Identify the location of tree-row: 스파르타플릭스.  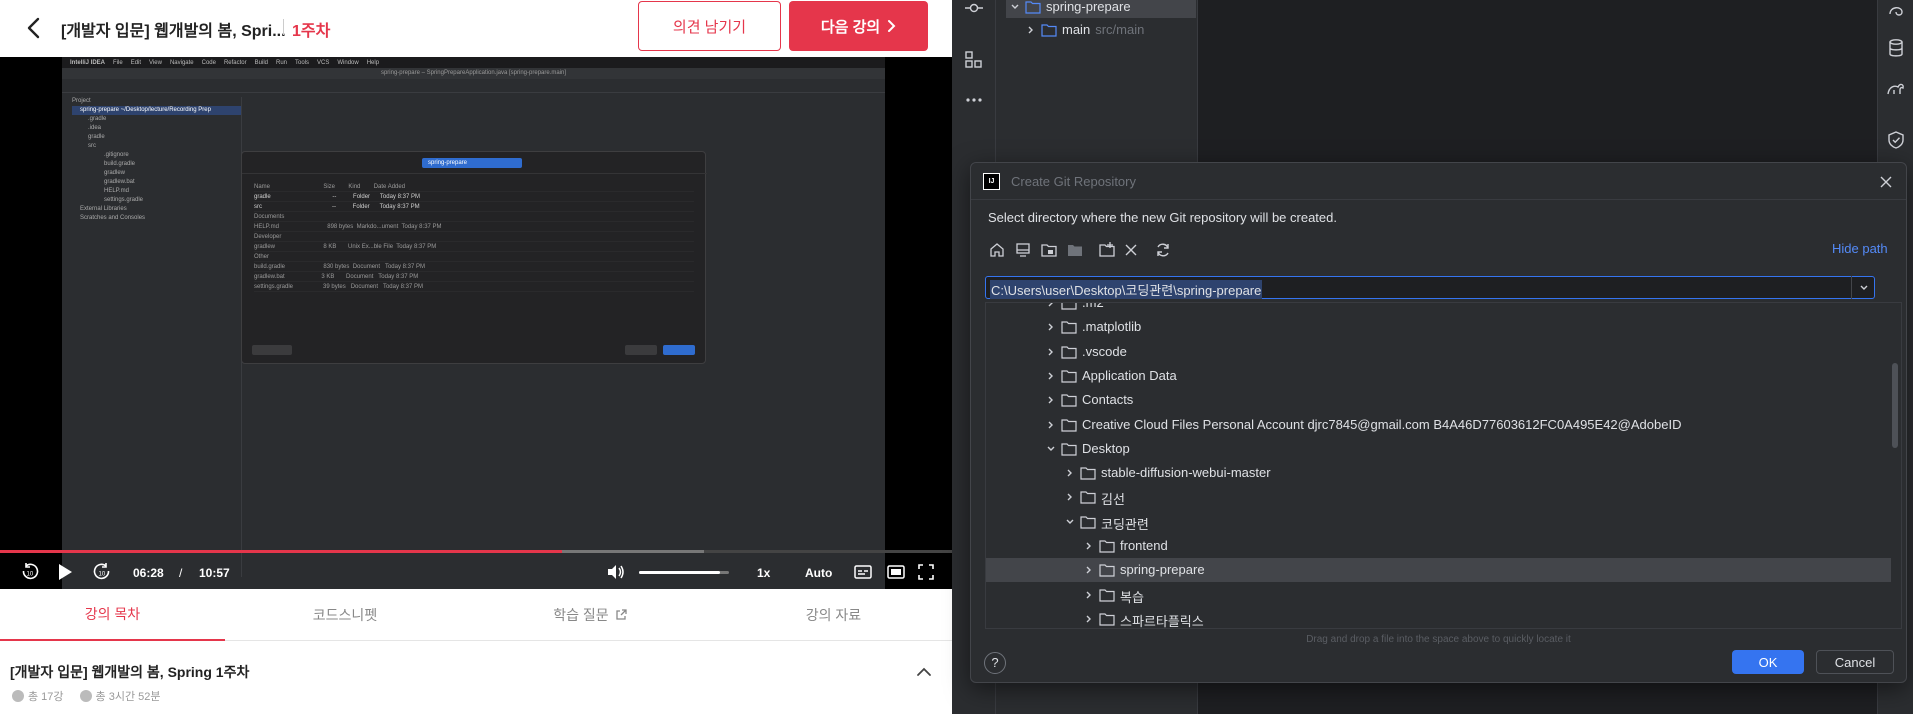
(1438, 617).